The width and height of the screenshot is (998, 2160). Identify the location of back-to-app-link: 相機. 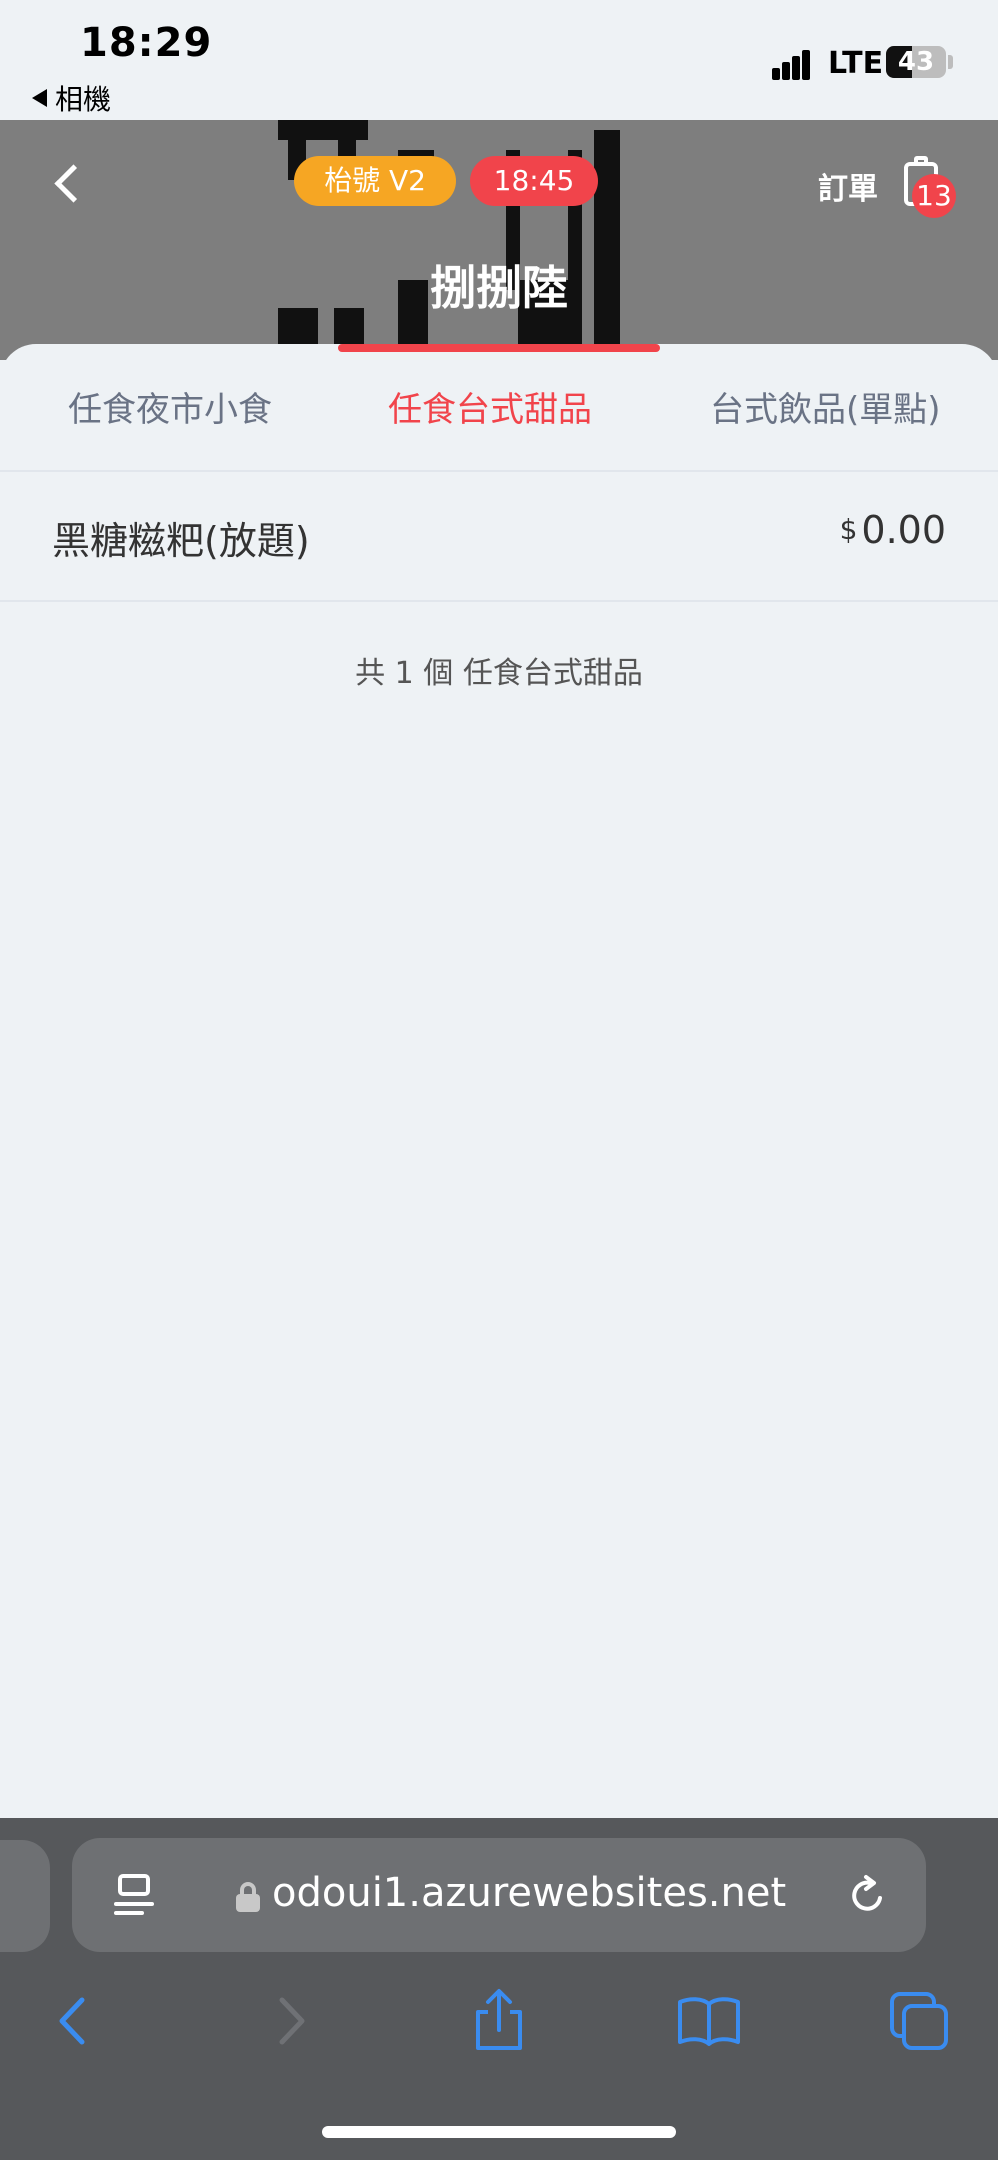
(71, 98).